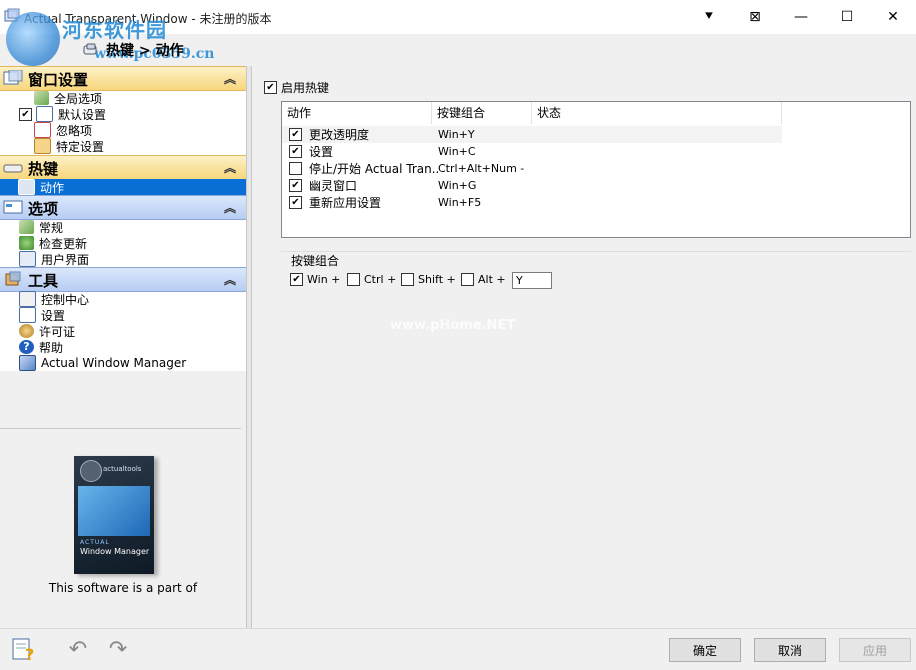  I want to click on tools-icon, so click(13, 278).